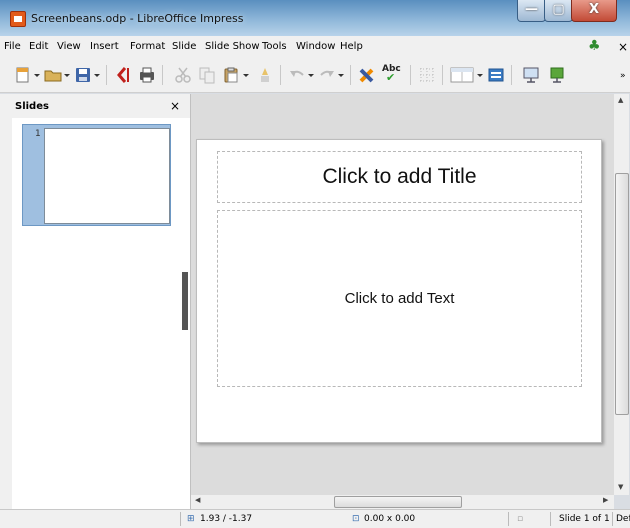  I want to click on close-document-icon: ×, so click(623, 47).